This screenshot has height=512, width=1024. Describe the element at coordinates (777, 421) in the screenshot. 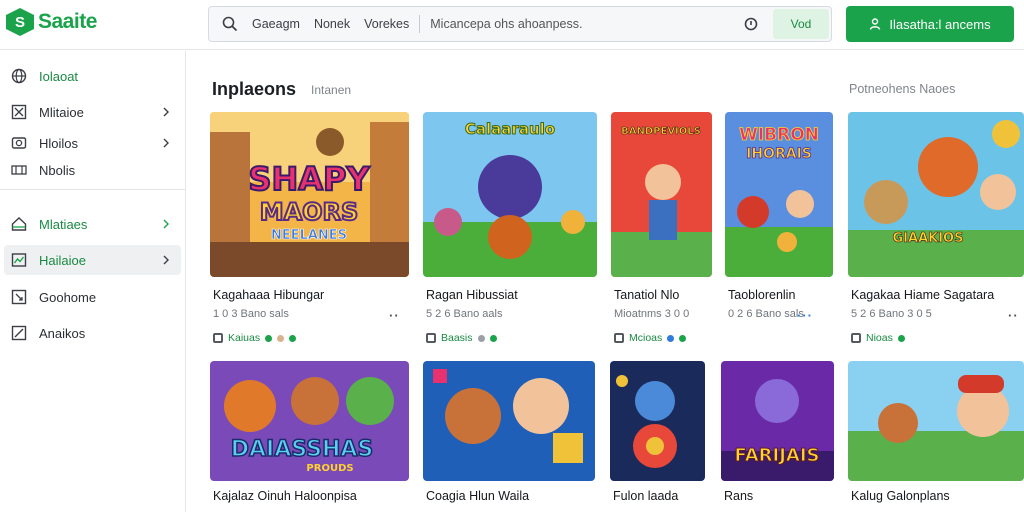

I see `game-thumbnail: FARIJAIS` at that location.